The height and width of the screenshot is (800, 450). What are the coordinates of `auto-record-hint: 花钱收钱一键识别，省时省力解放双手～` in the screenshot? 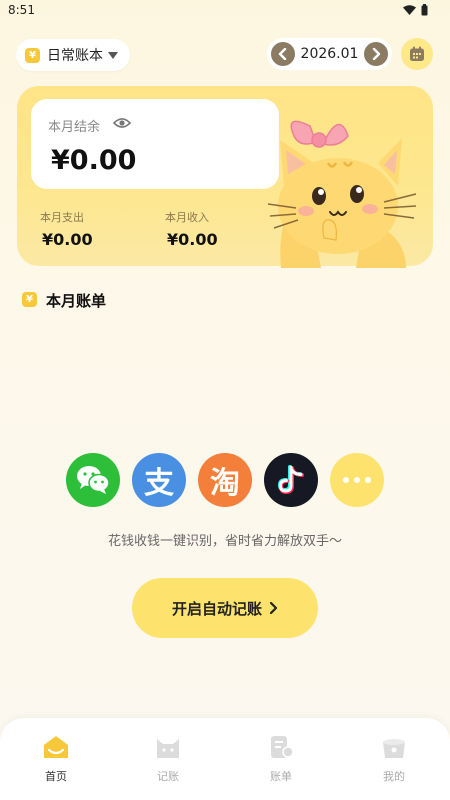 It's located at (224, 541).